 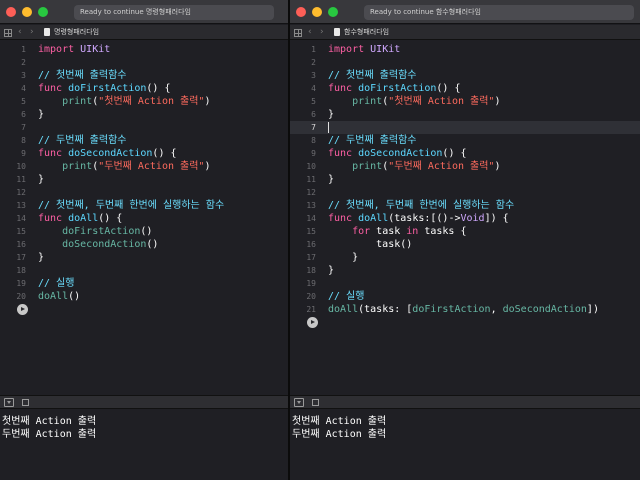 What do you see at coordinates (23, 127) in the screenshot?
I see `line-number: 7` at bounding box center [23, 127].